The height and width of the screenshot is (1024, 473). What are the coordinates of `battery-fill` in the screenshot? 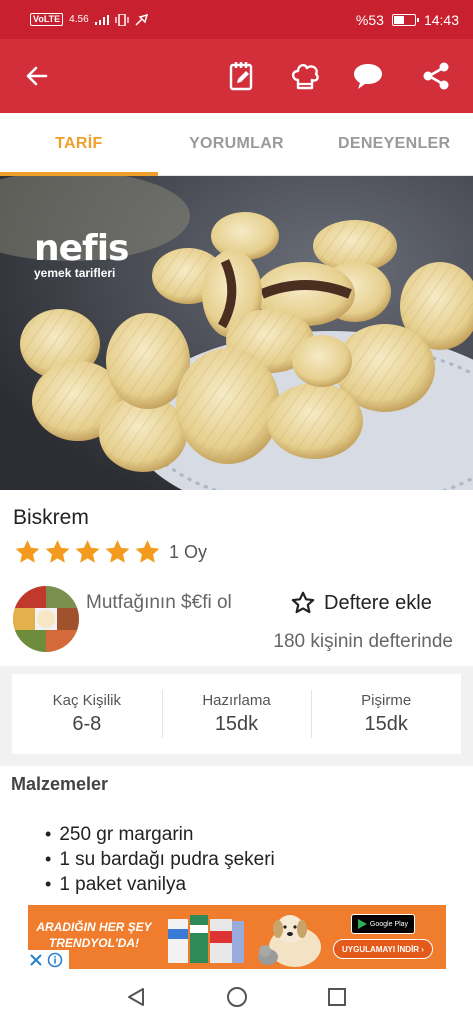 It's located at (399, 19).